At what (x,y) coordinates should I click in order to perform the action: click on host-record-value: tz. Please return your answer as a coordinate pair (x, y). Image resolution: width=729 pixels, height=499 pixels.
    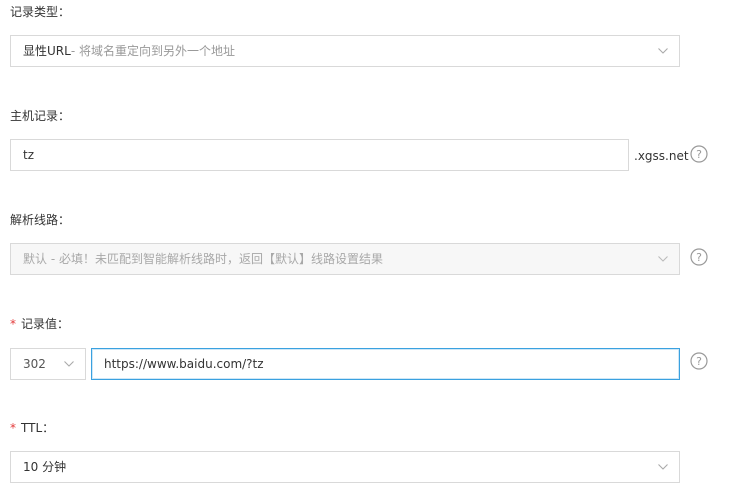
    Looking at the image, I should click on (29, 155).